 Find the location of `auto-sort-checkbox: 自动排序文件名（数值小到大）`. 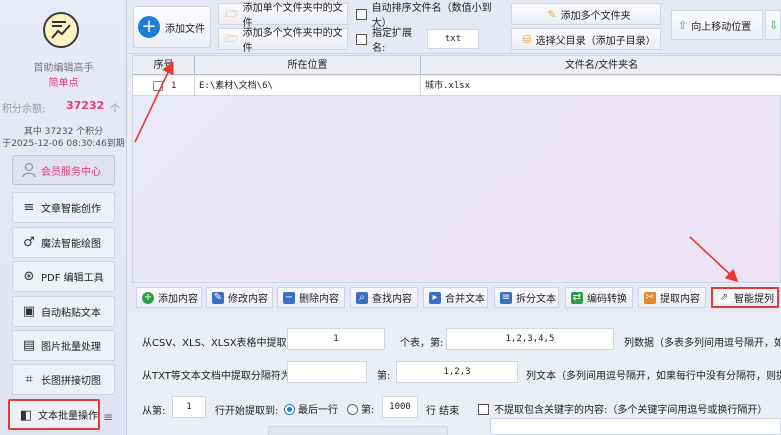

auto-sort-checkbox: 自动排序文件名（数值小到大） is located at coordinates (427, 16).